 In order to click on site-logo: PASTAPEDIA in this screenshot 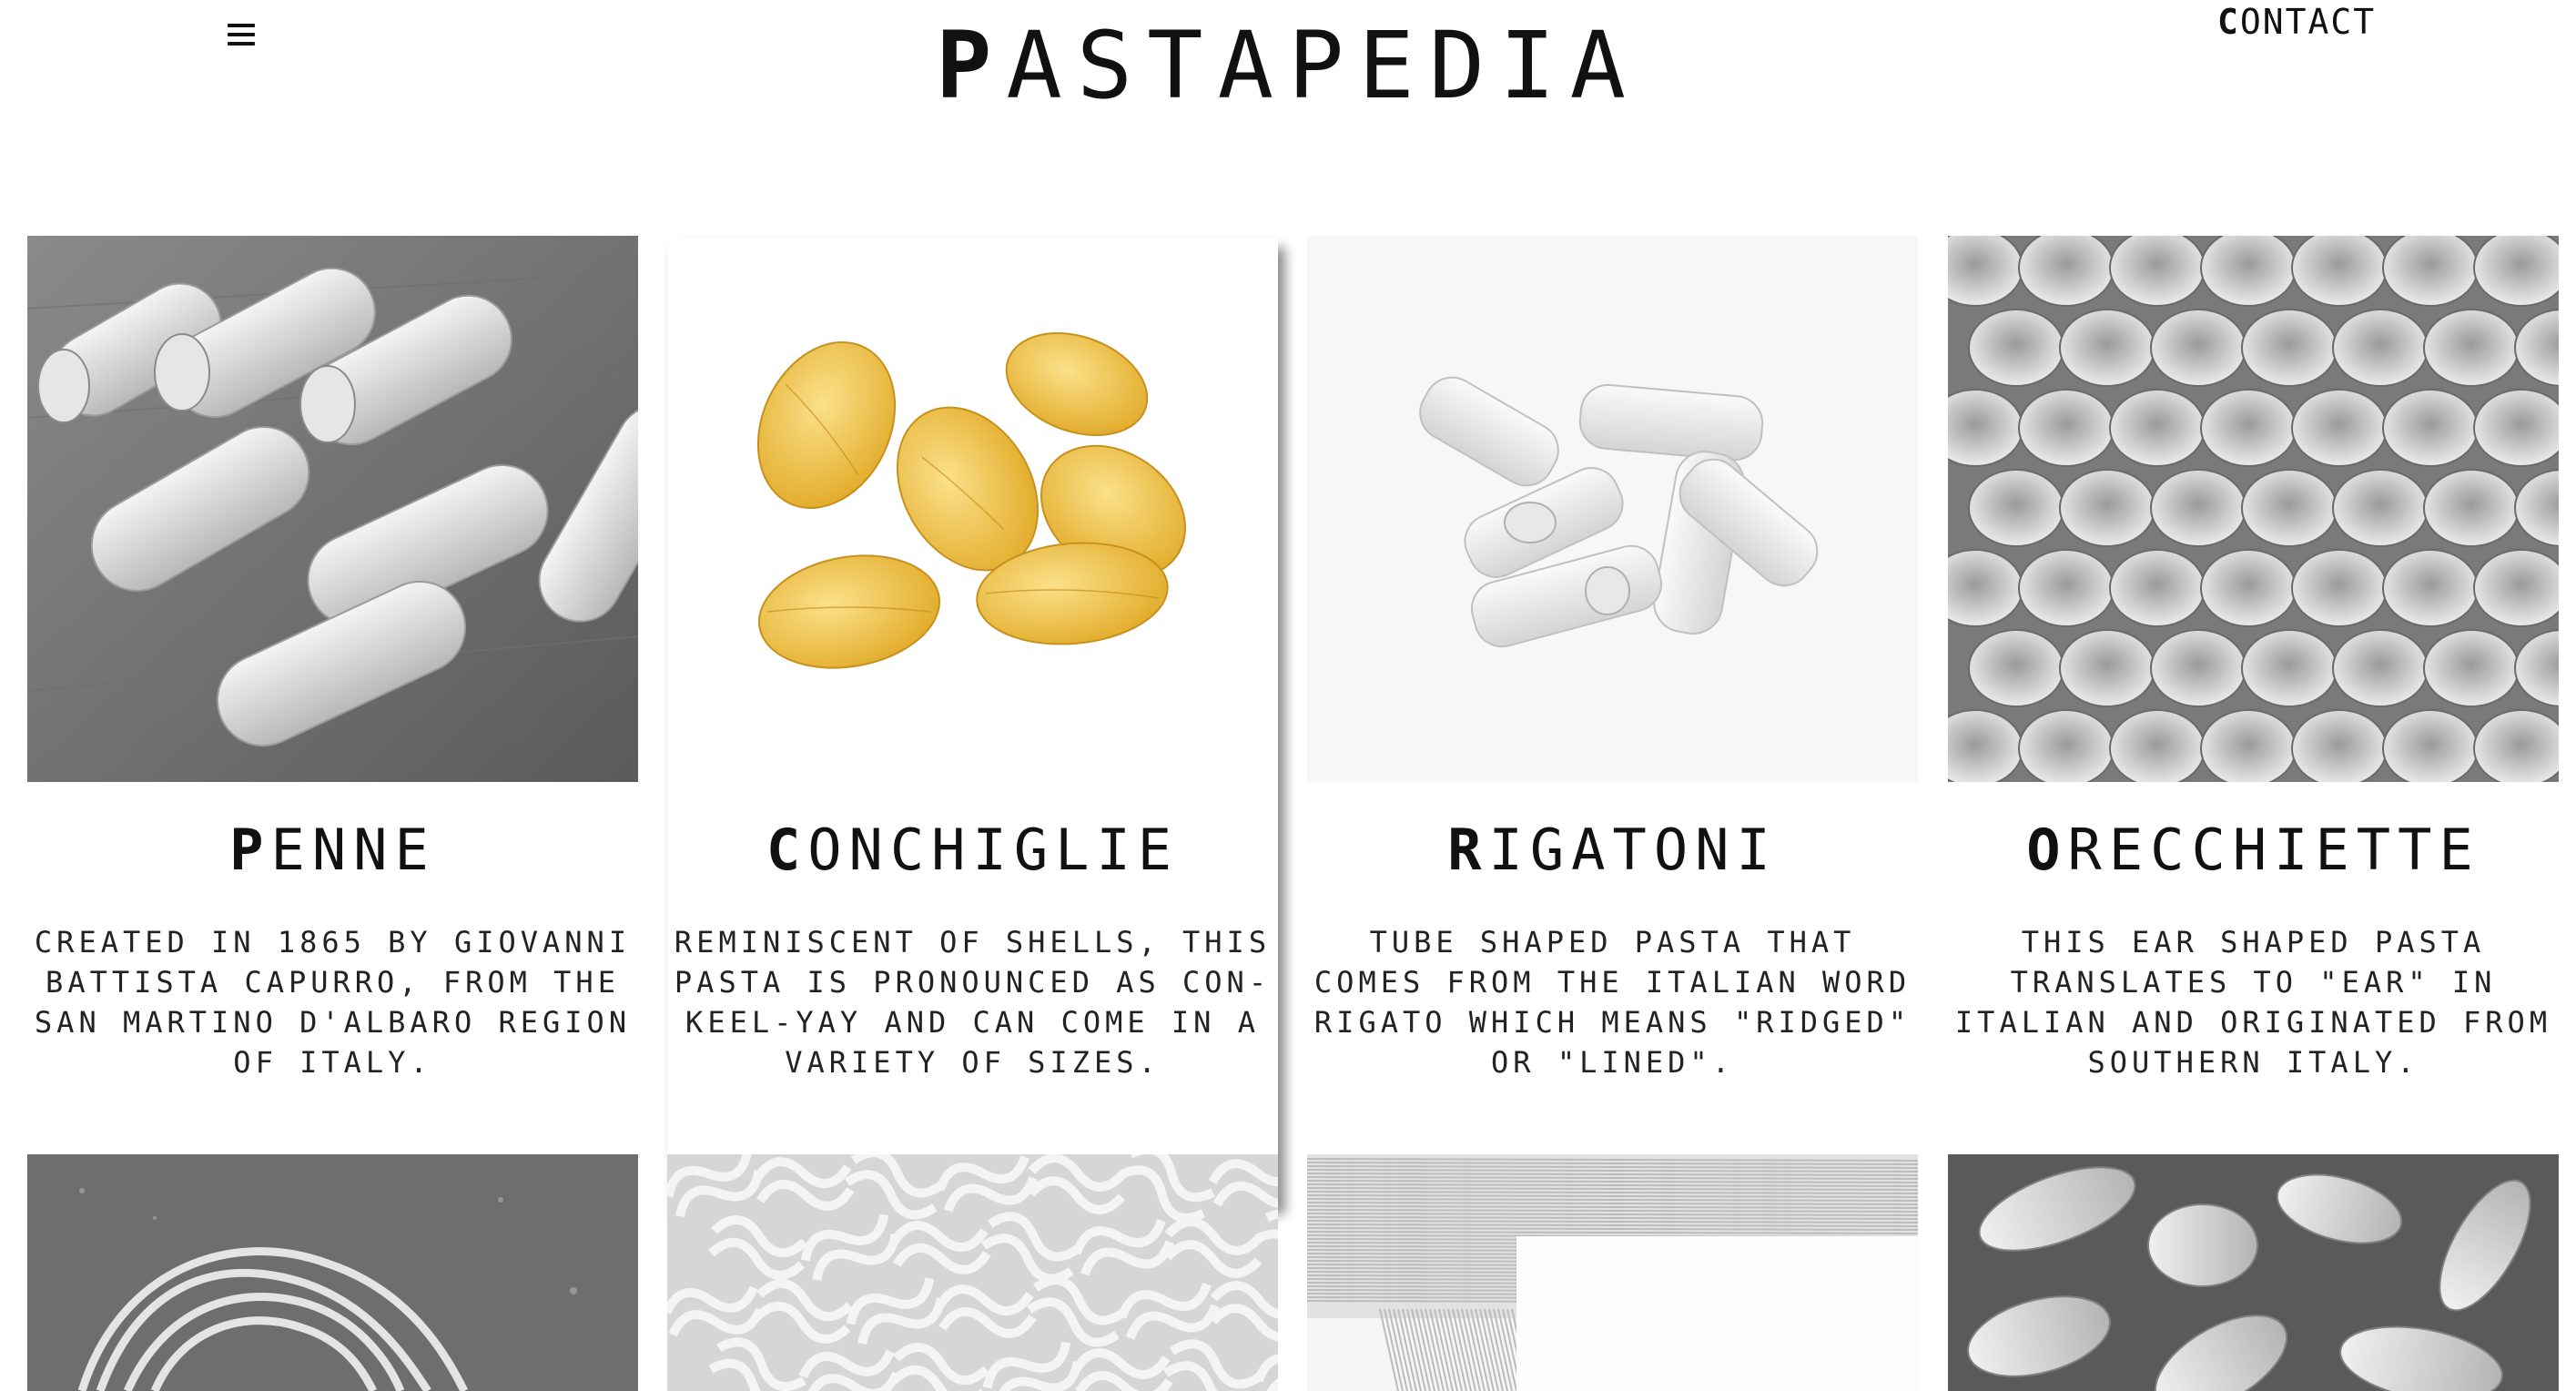, I will do `click(1288, 66)`.